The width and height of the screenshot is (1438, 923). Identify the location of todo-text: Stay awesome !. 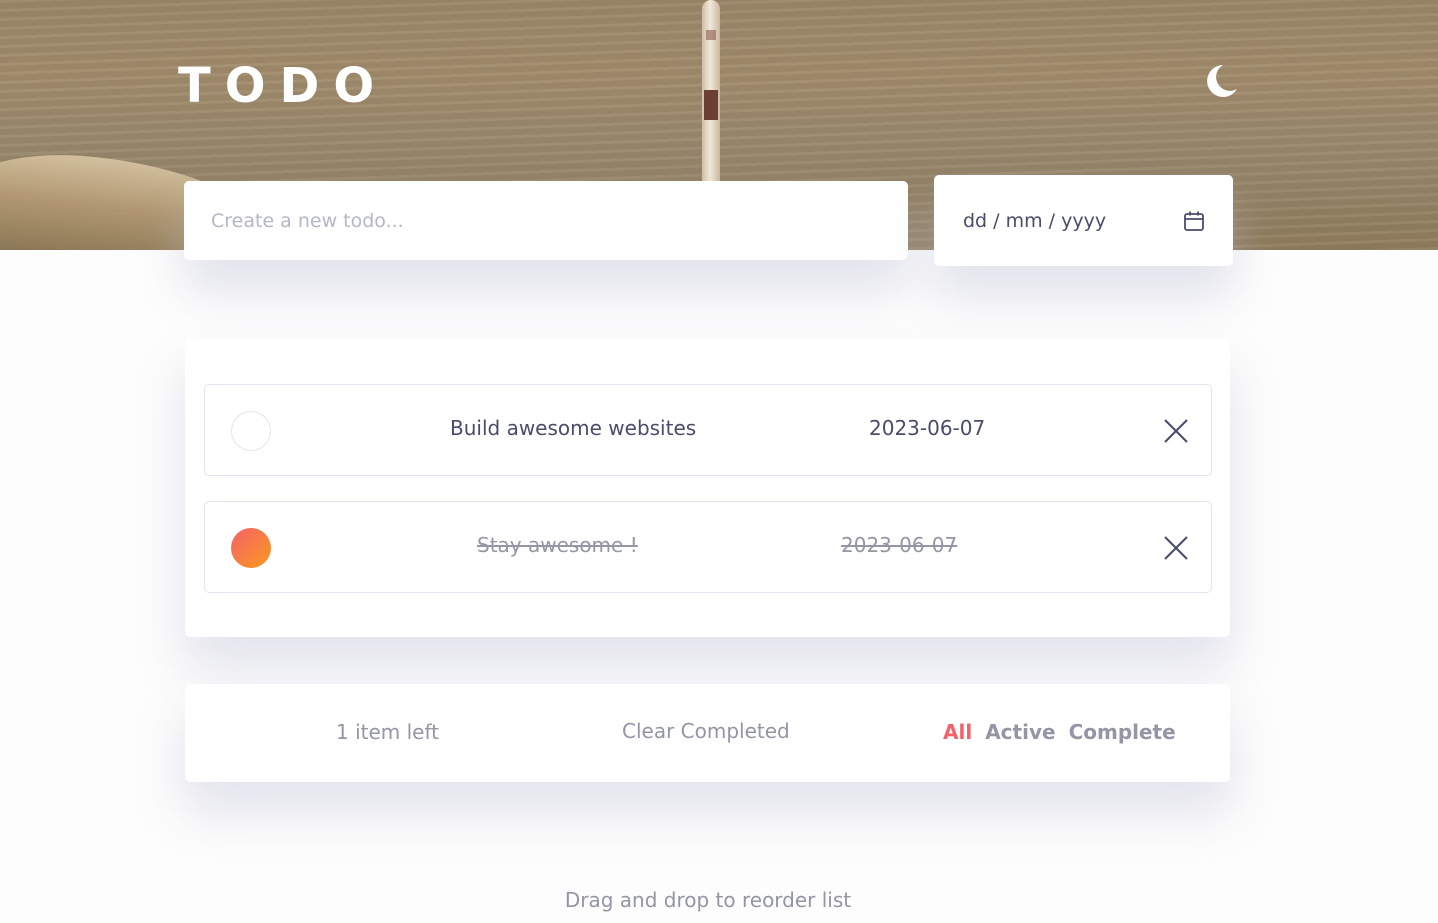
(557, 545).